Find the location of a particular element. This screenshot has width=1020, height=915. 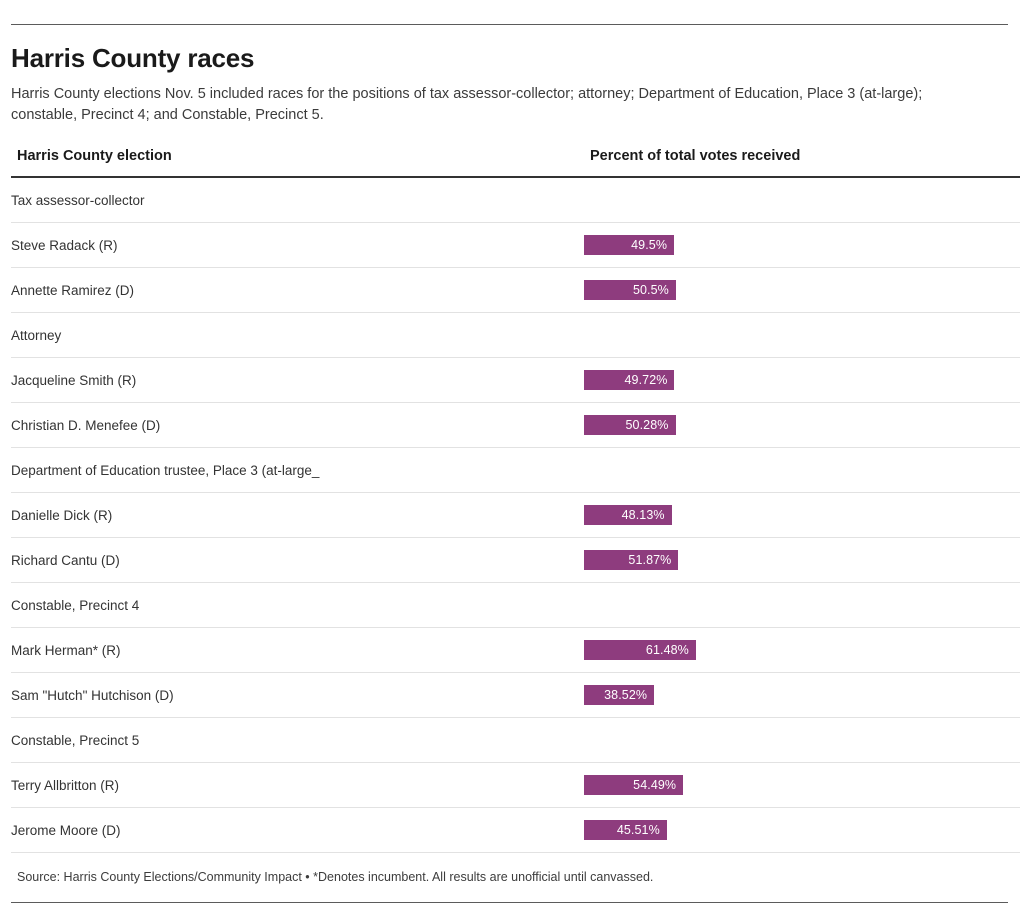

value-bar: 51.87% is located at coordinates (631, 560).